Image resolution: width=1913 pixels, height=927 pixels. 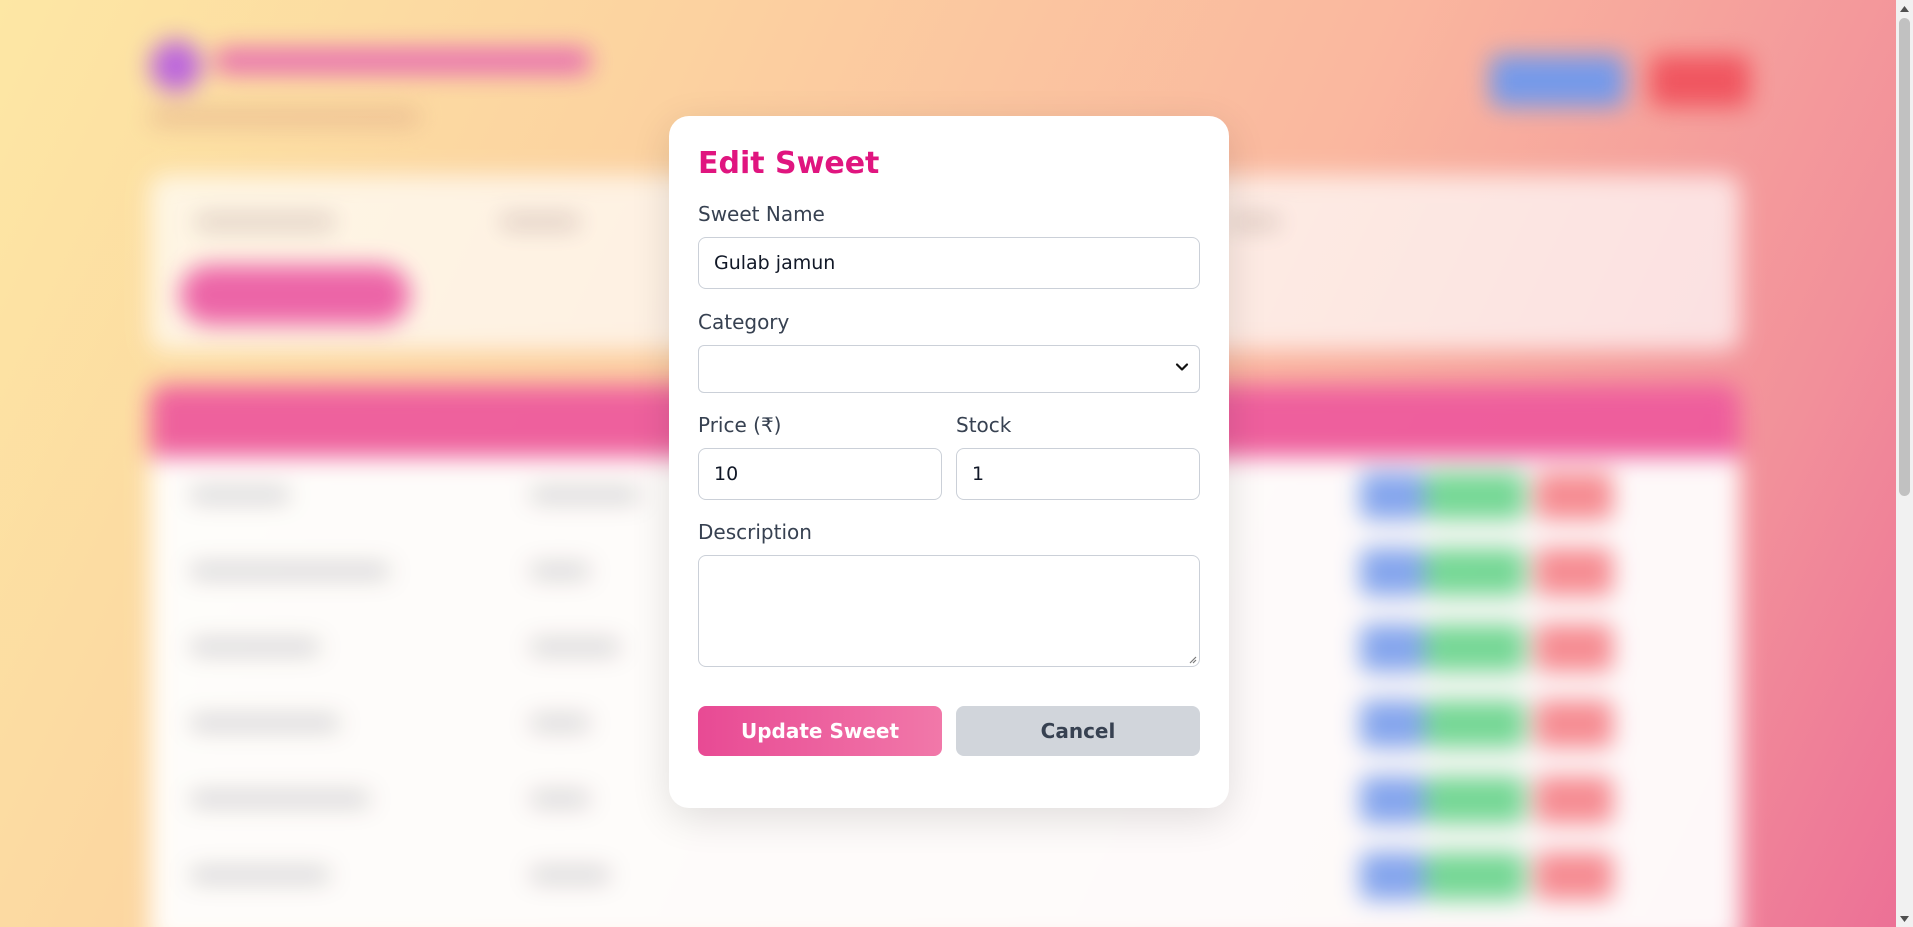 I want to click on sweet-name-label: Sweet Name, so click(x=761, y=214).